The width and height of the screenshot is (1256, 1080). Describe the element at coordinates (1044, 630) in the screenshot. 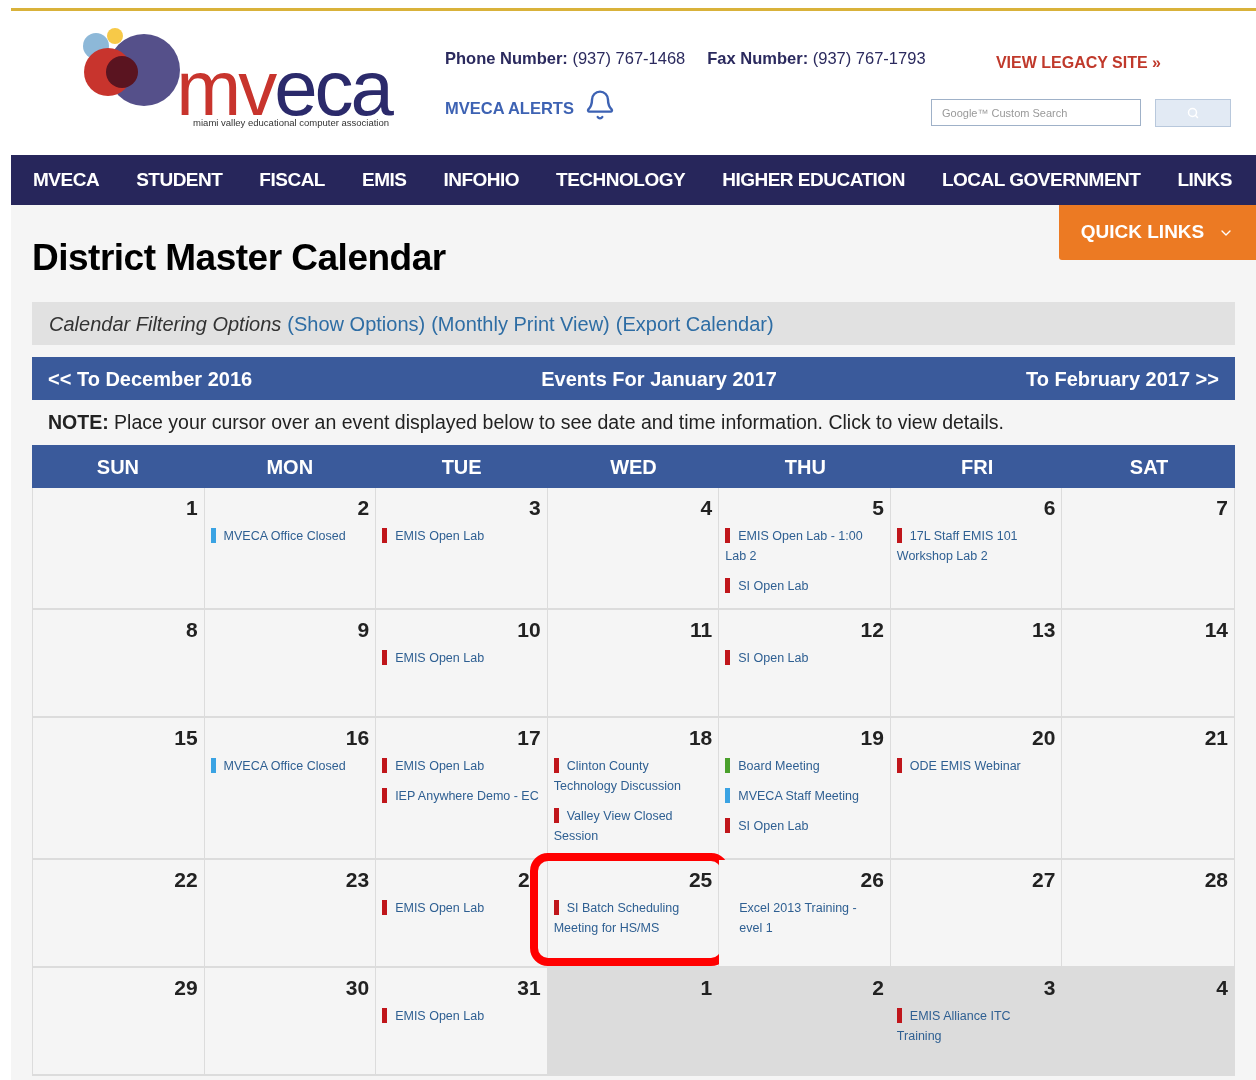

I see `day-number: 13` at that location.